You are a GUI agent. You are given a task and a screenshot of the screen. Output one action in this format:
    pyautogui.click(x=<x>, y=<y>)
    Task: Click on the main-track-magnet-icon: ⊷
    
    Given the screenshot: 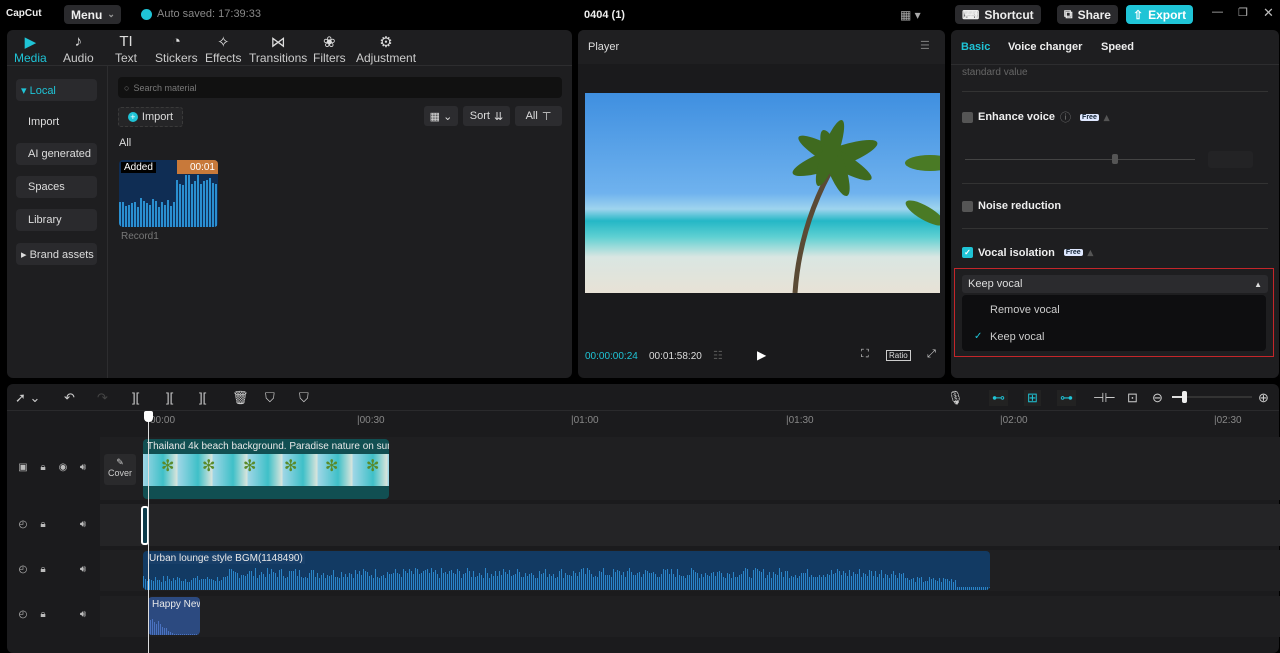 What is the action you would take?
    pyautogui.click(x=998, y=398)
    